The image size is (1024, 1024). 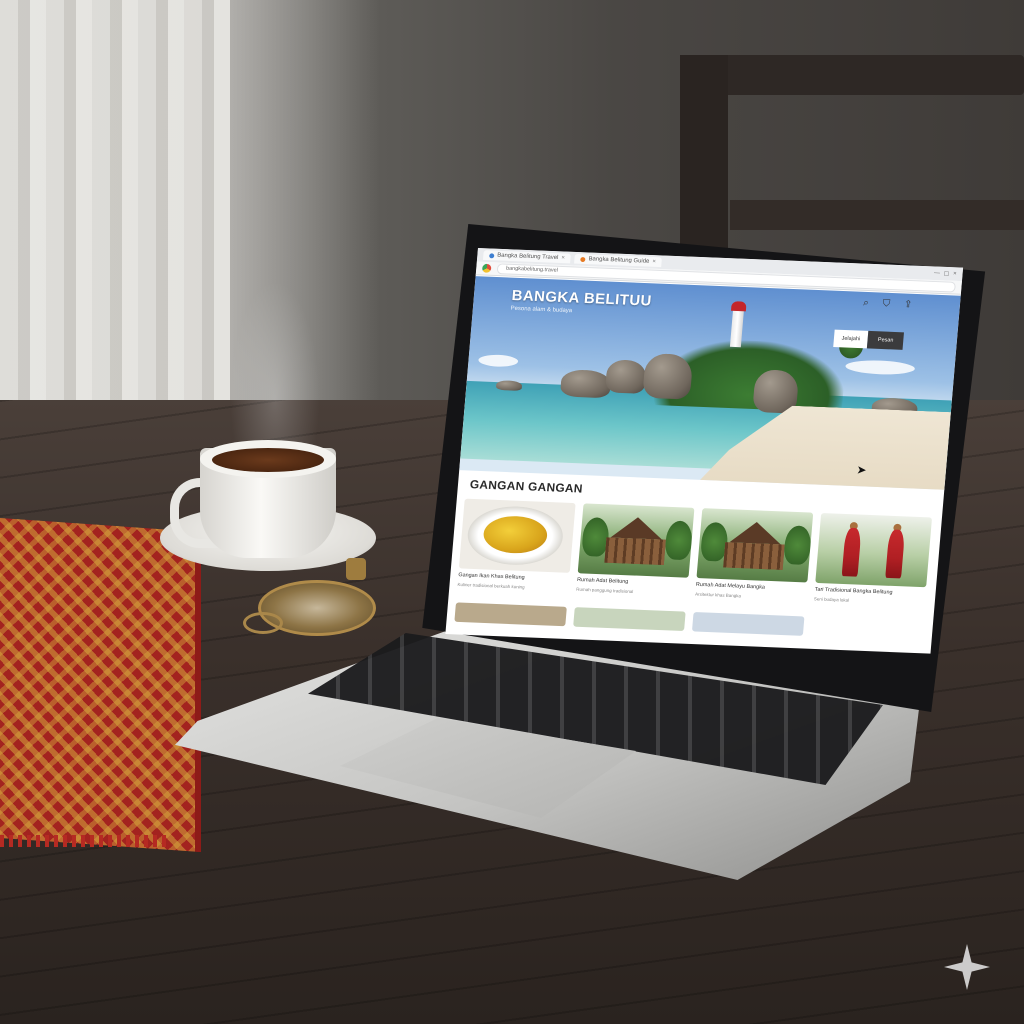 I want to click on site-nav-icons: ⌕ ⛉ ⇪, so click(x=888, y=304).